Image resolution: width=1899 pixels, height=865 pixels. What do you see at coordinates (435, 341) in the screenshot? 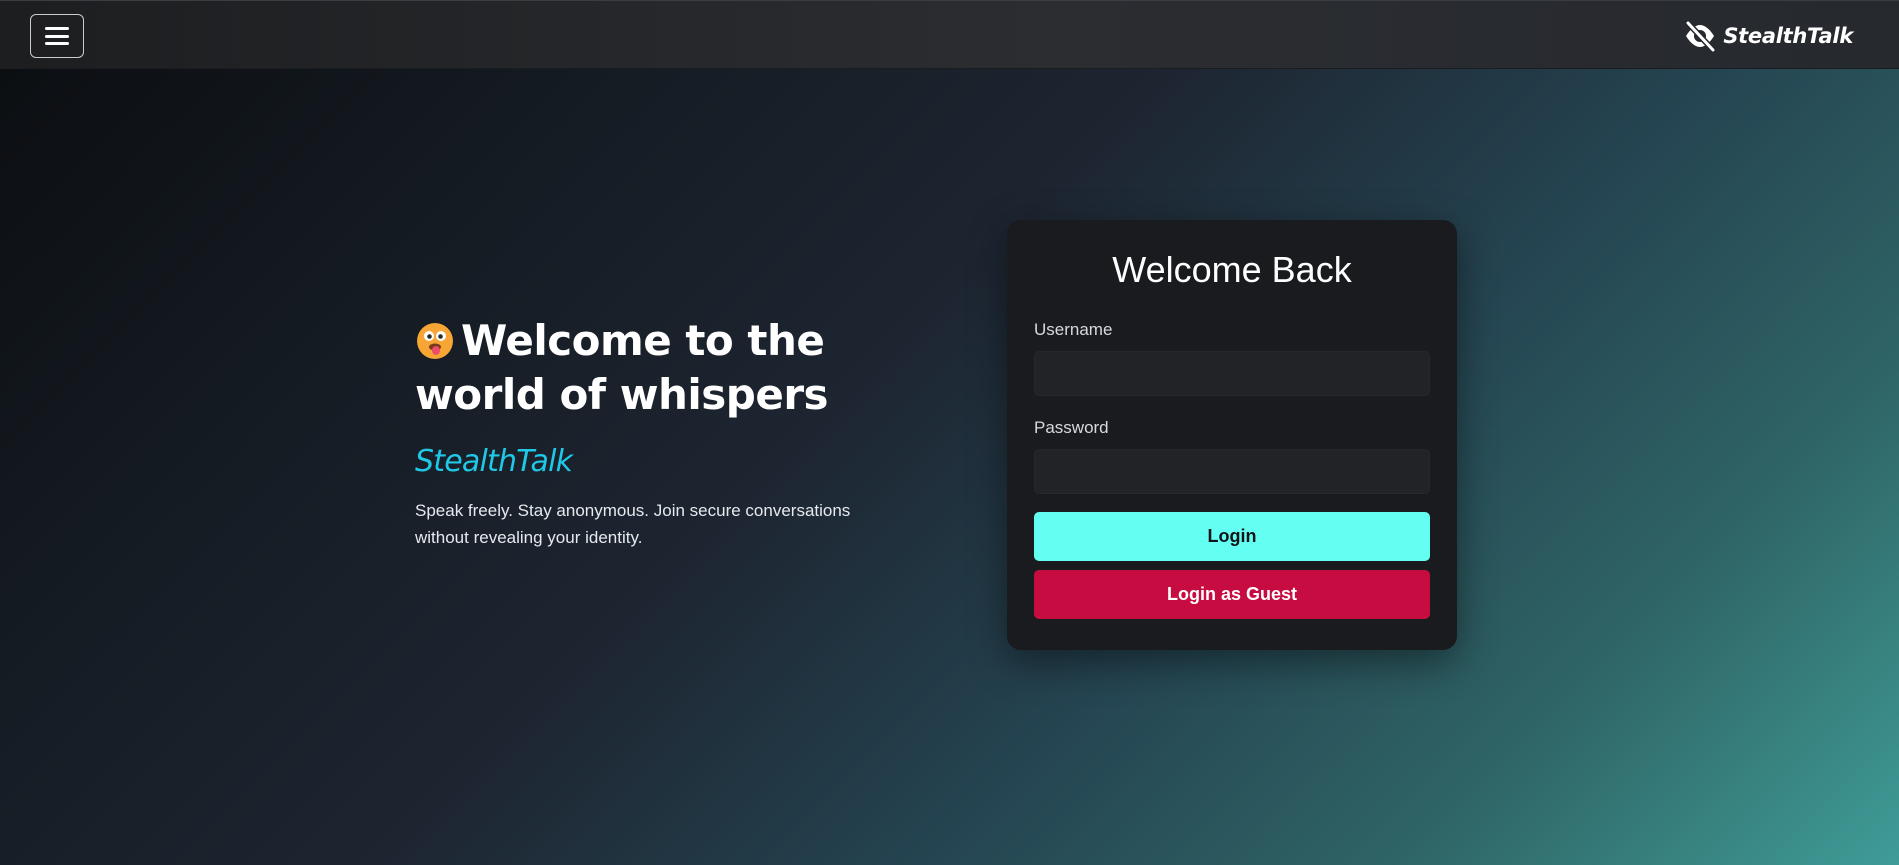
I see `face-with-tongue-icon` at bounding box center [435, 341].